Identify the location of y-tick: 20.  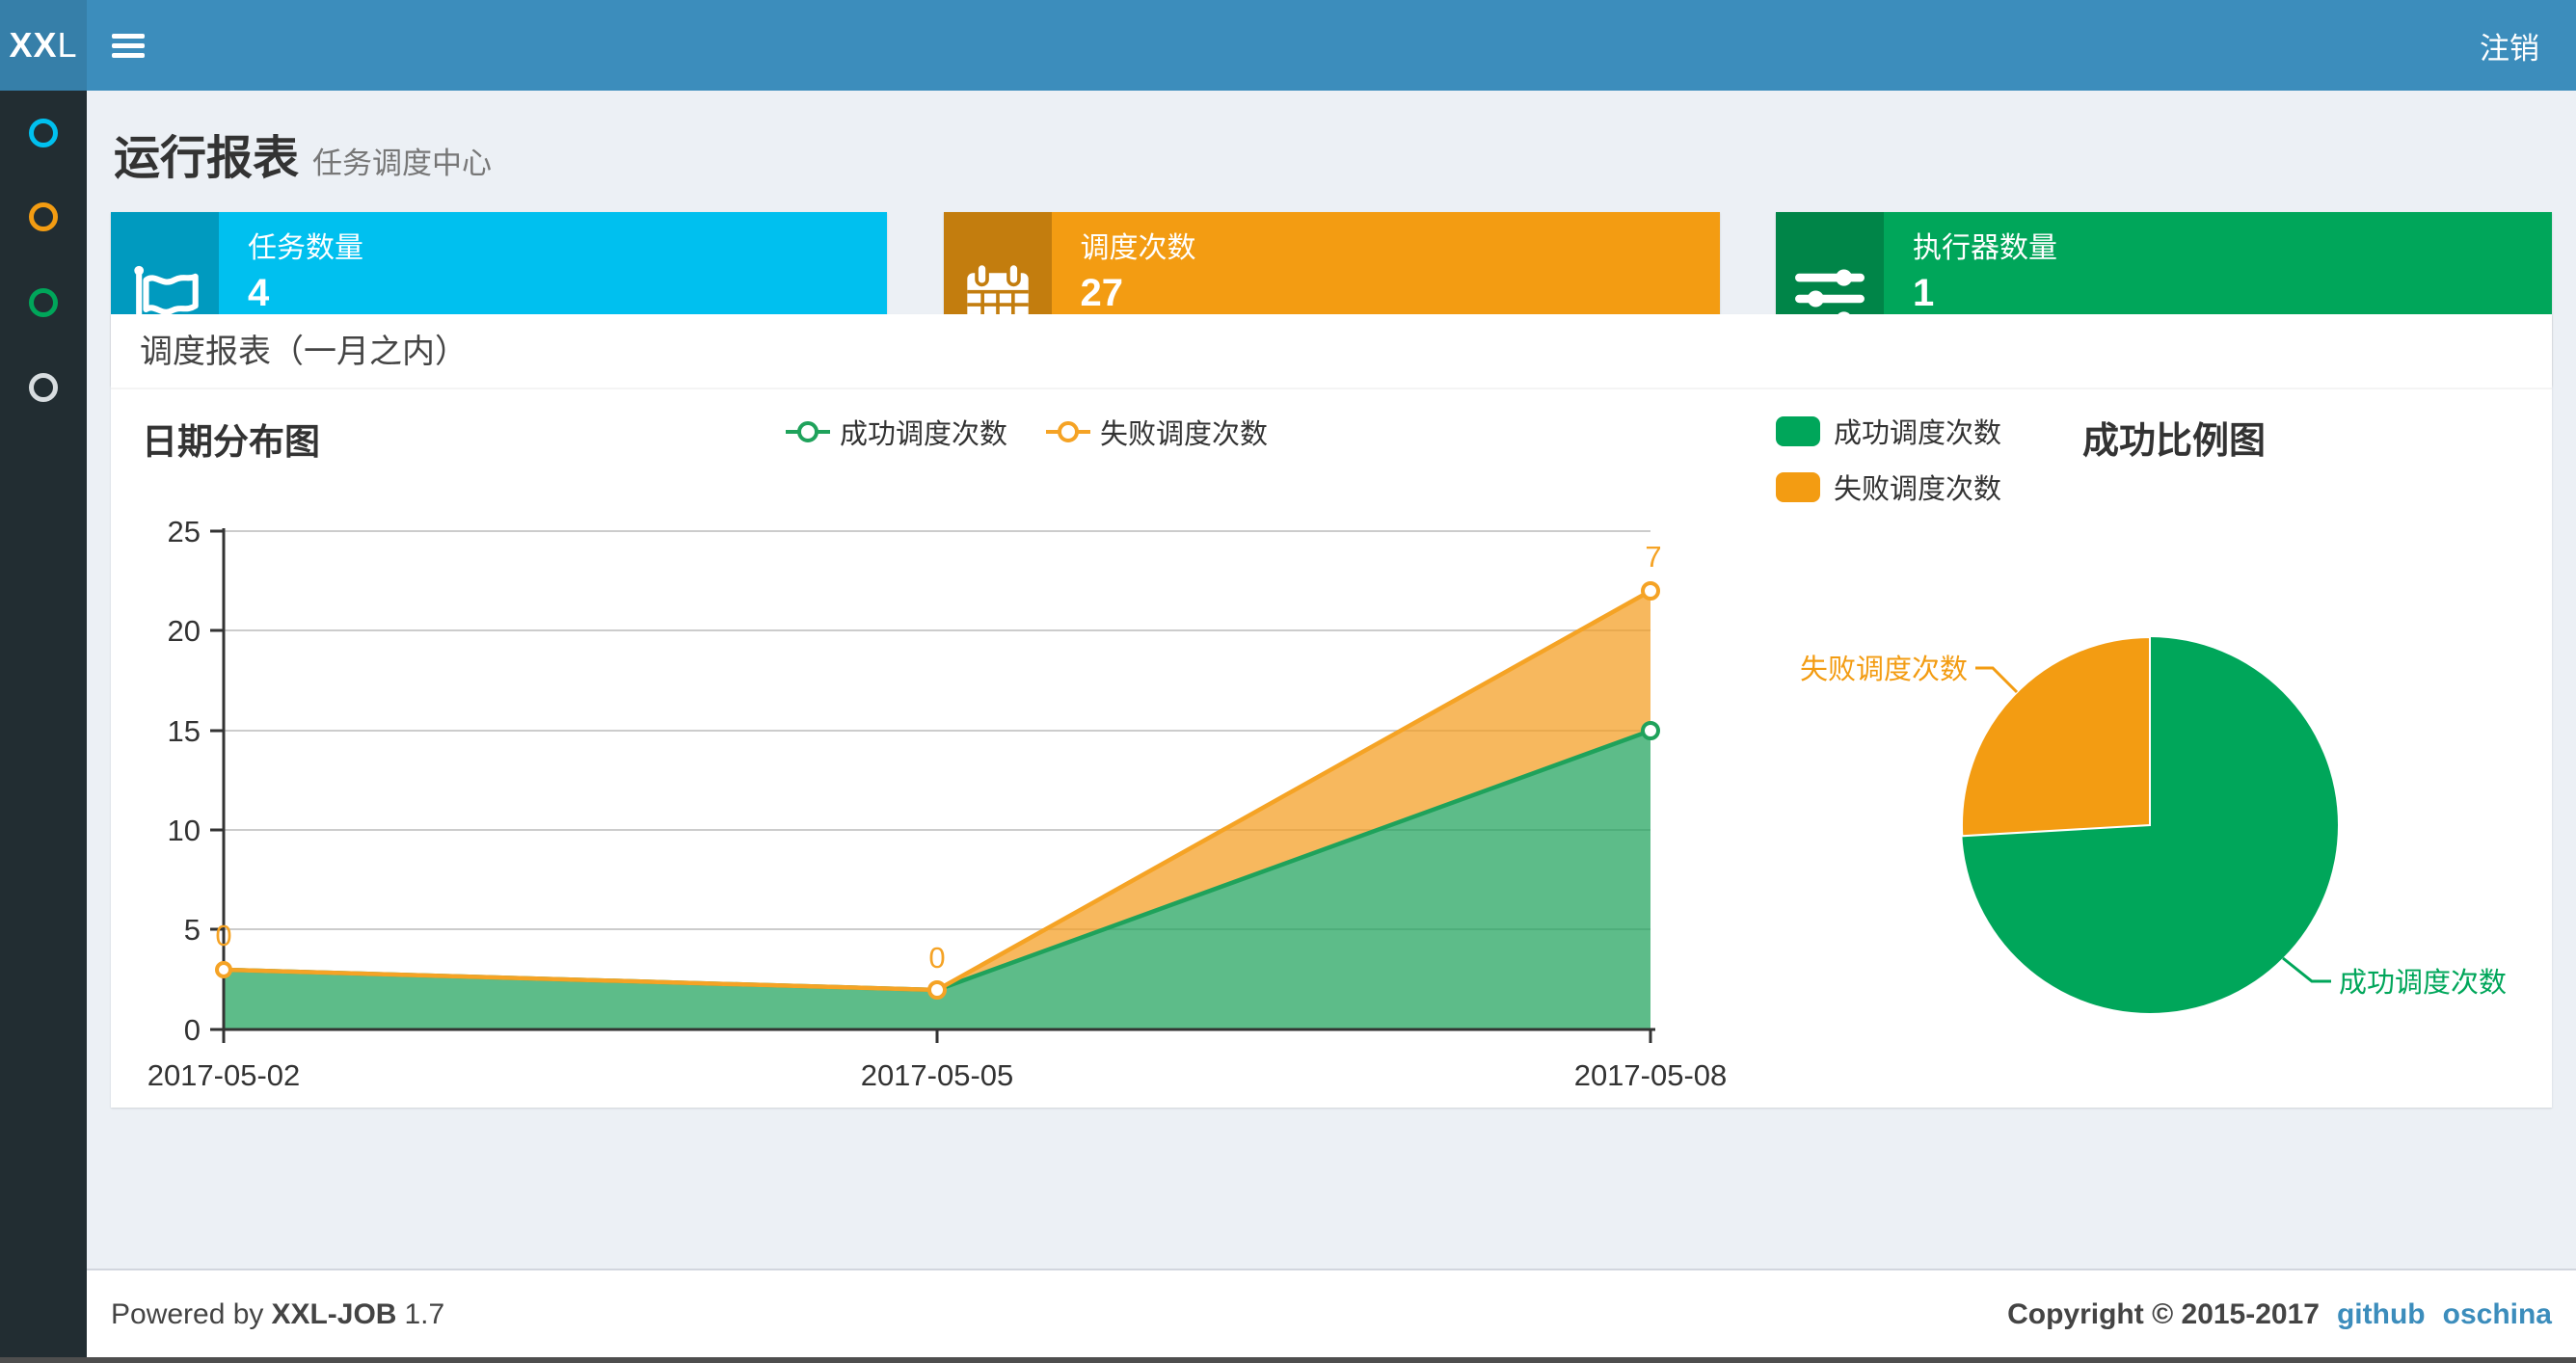
(185, 631).